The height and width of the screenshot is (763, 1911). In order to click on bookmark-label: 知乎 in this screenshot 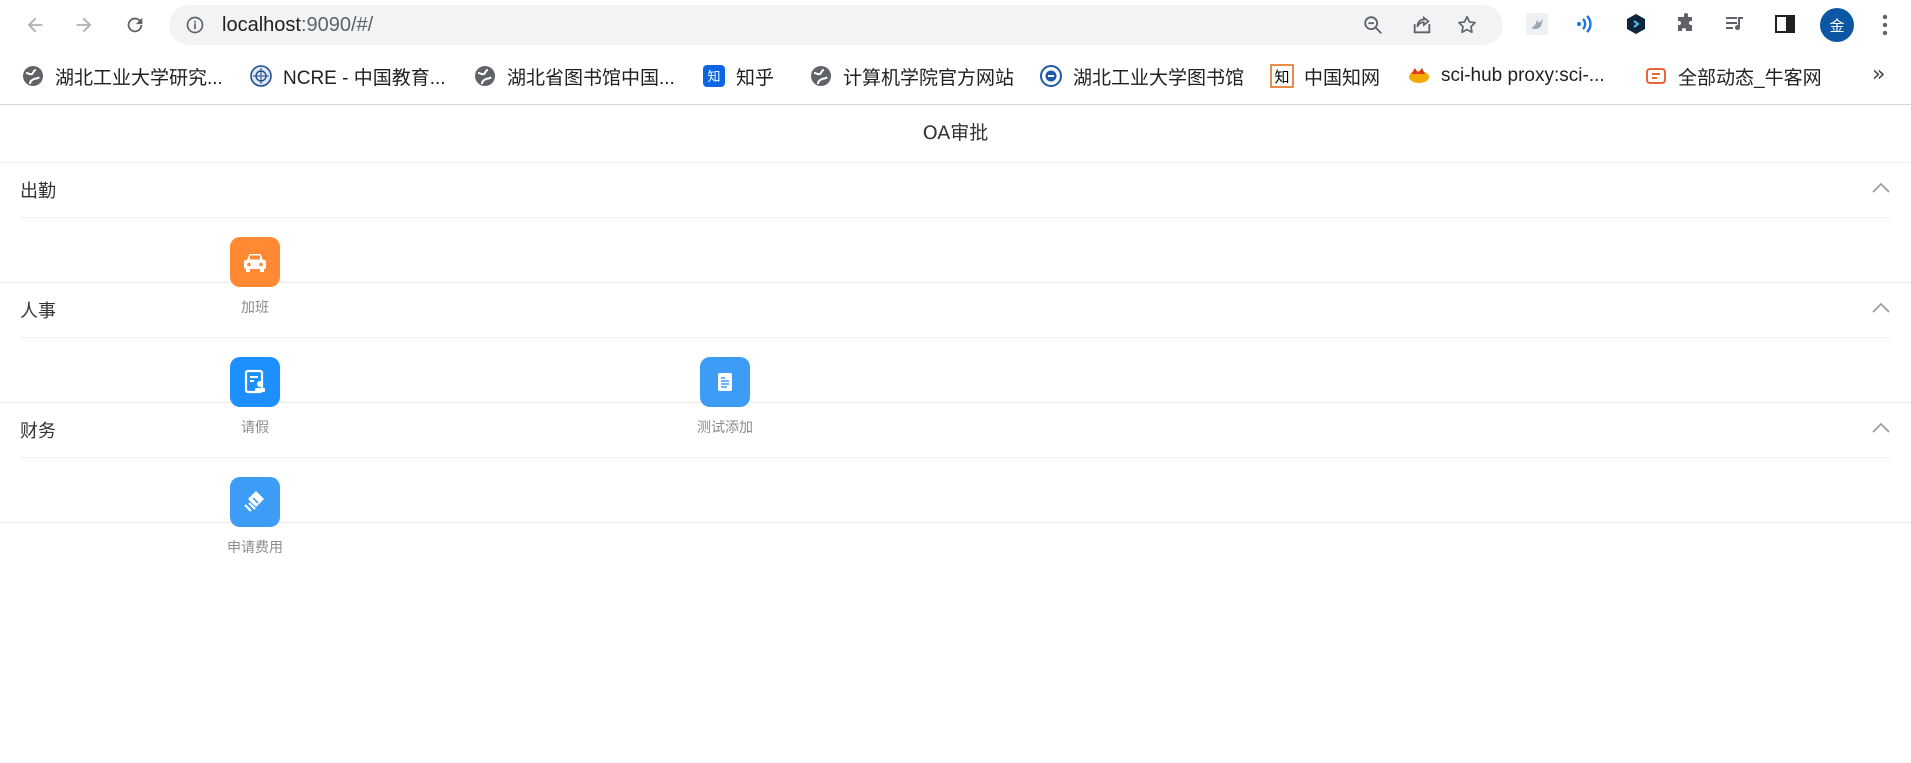, I will do `click(755, 78)`.